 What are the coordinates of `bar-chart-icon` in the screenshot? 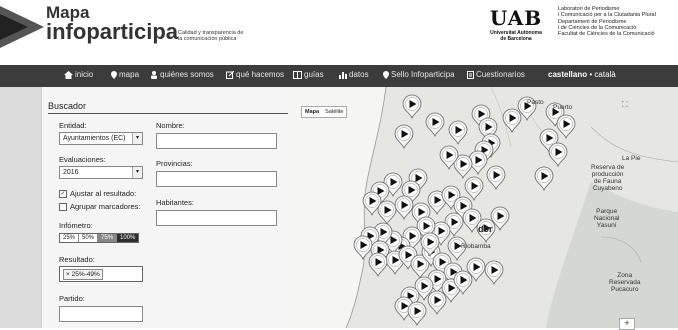 It's located at (343, 75).